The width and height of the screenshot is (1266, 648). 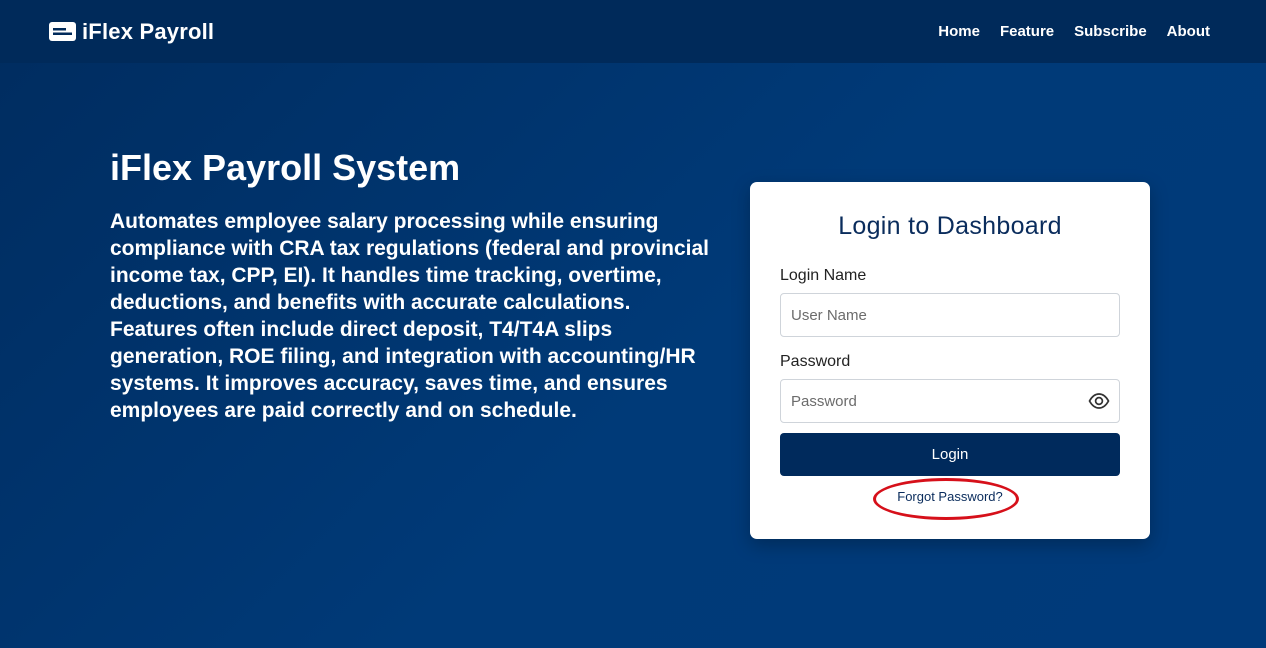 I want to click on password-label: Password, so click(x=815, y=361).